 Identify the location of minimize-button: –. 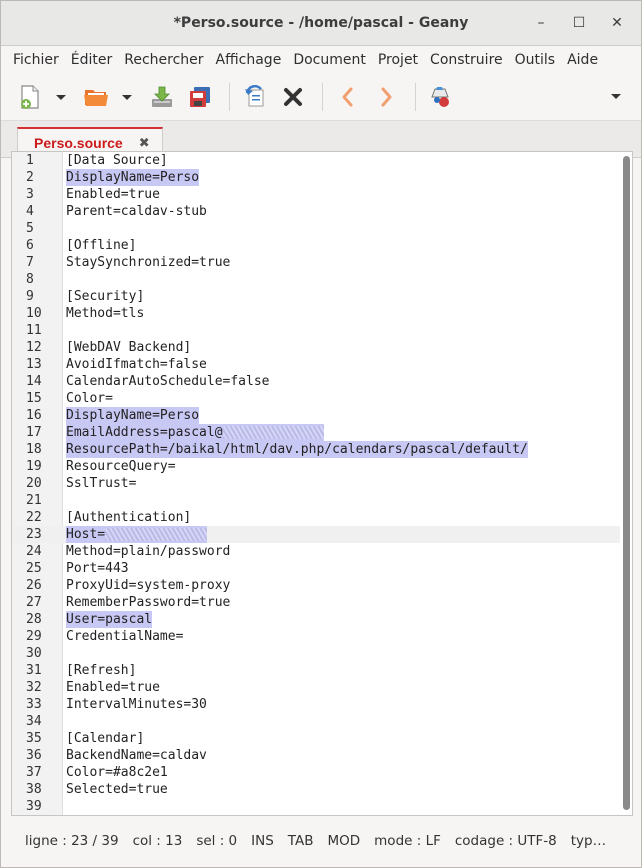
(541, 23).